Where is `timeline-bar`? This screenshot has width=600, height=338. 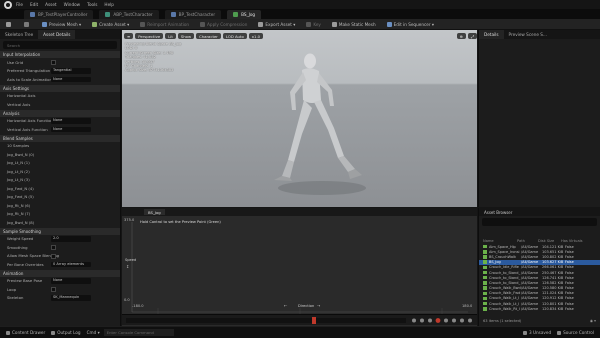 timeline-bar is located at coordinates (299, 319).